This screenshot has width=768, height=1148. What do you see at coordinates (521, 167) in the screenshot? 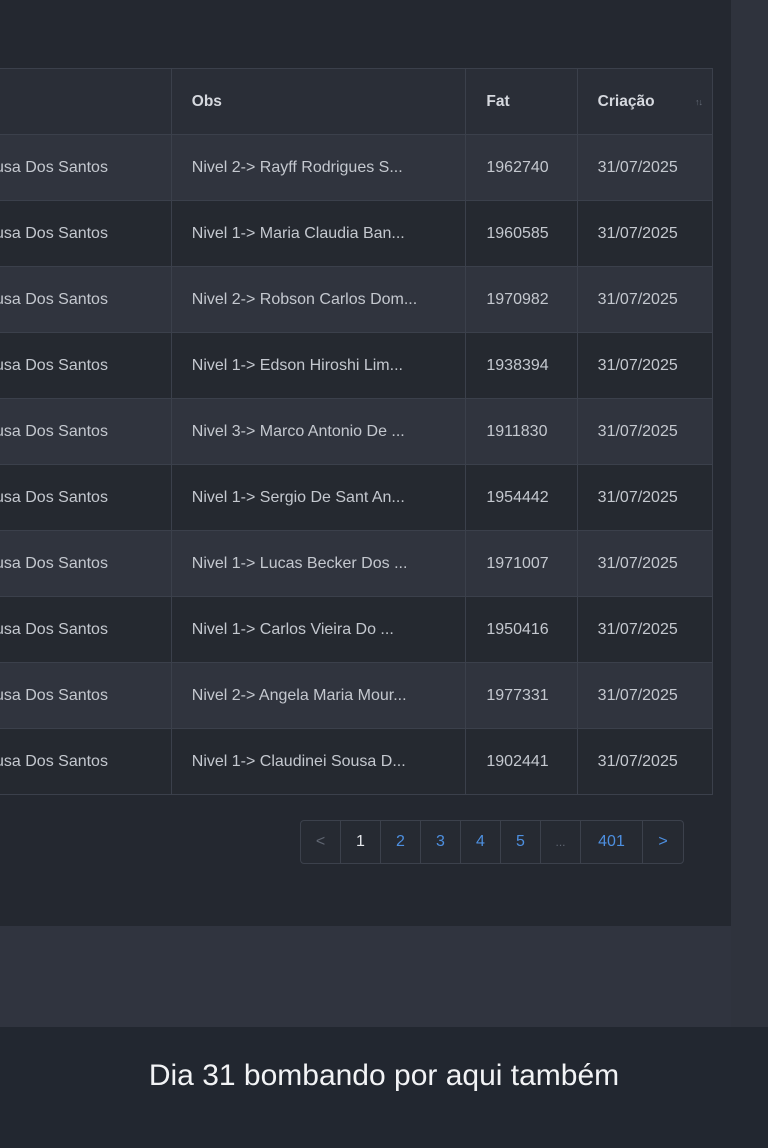
I see `cell-fat: 1962740` at bounding box center [521, 167].